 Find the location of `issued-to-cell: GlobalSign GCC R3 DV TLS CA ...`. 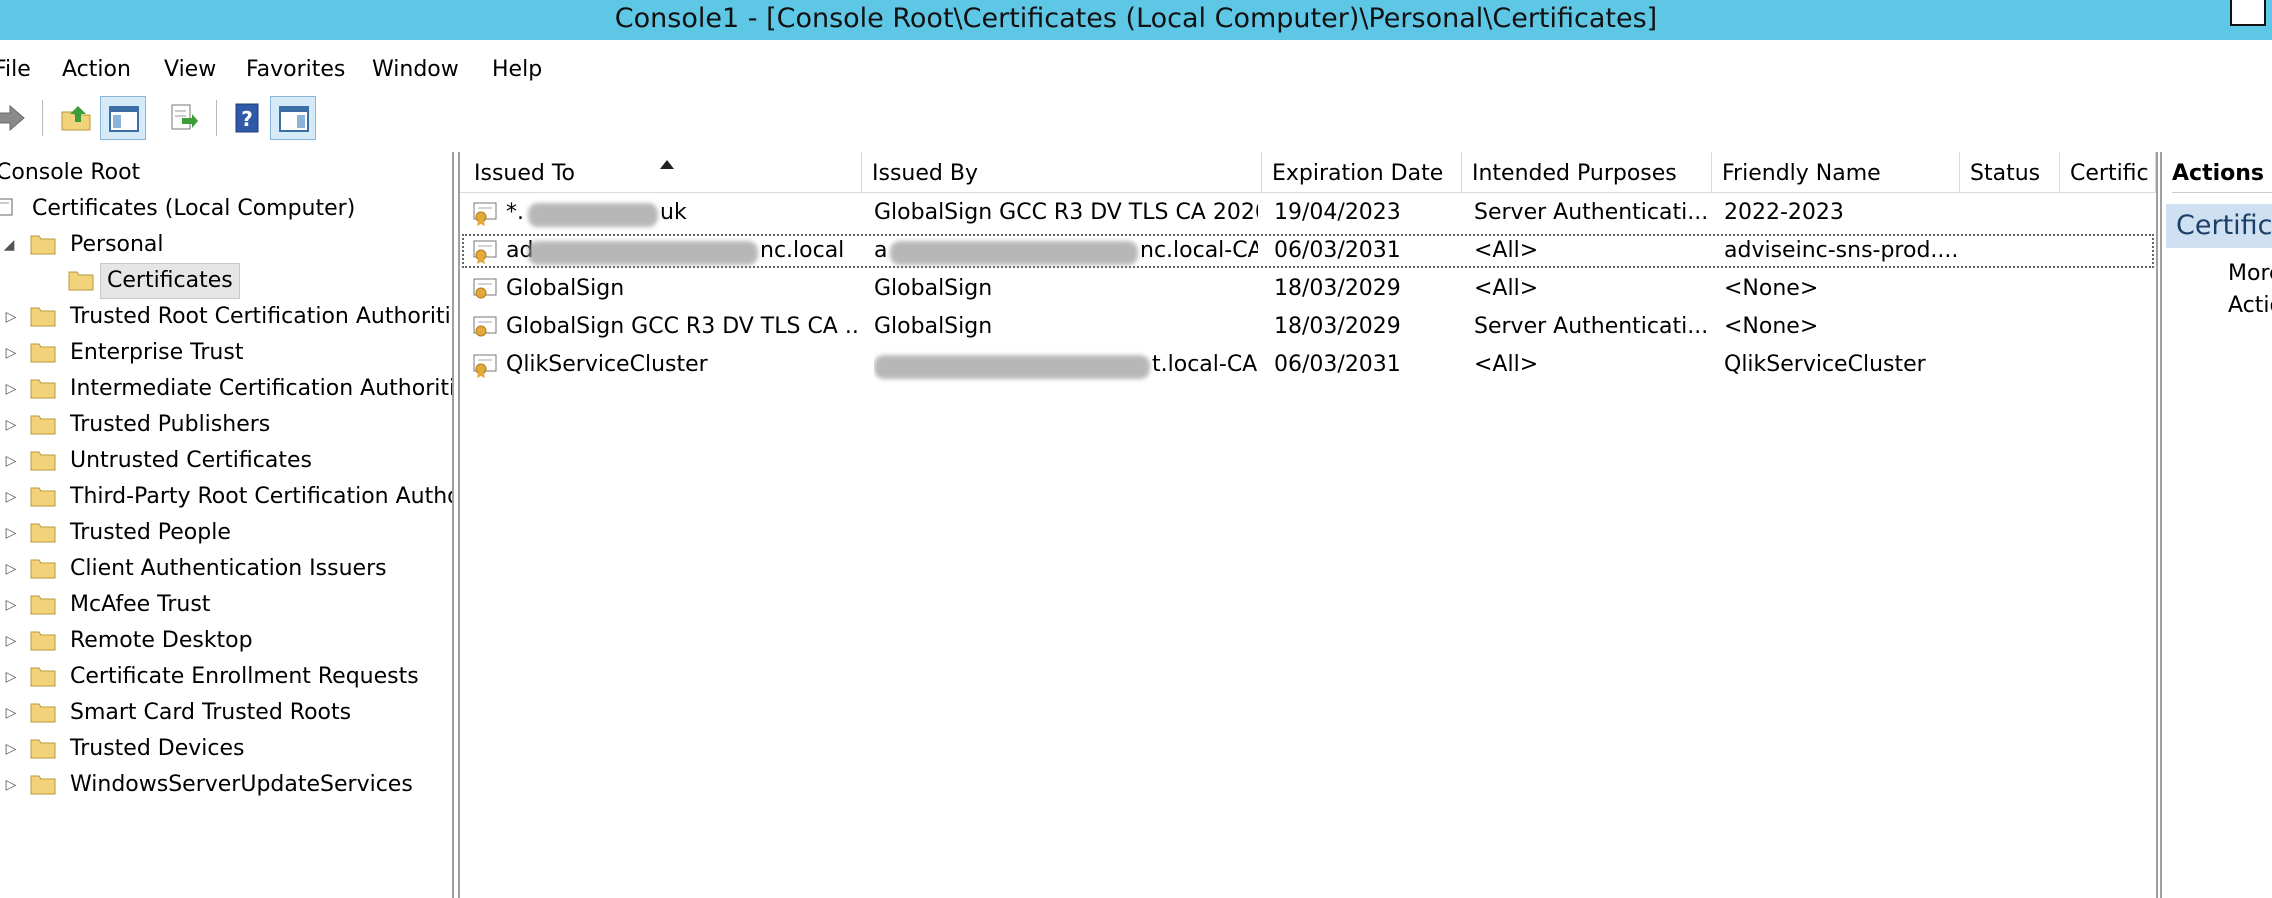

issued-to-cell: GlobalSign GCC R3 DV TLS CA ... is located at coordinates (682, 326).